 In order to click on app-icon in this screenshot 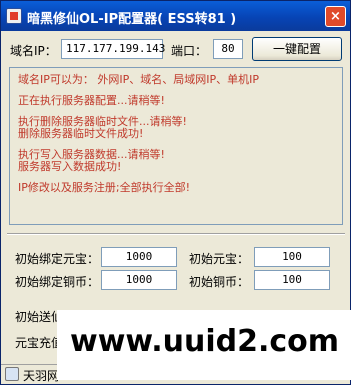, I will do `click(14, 16)`.